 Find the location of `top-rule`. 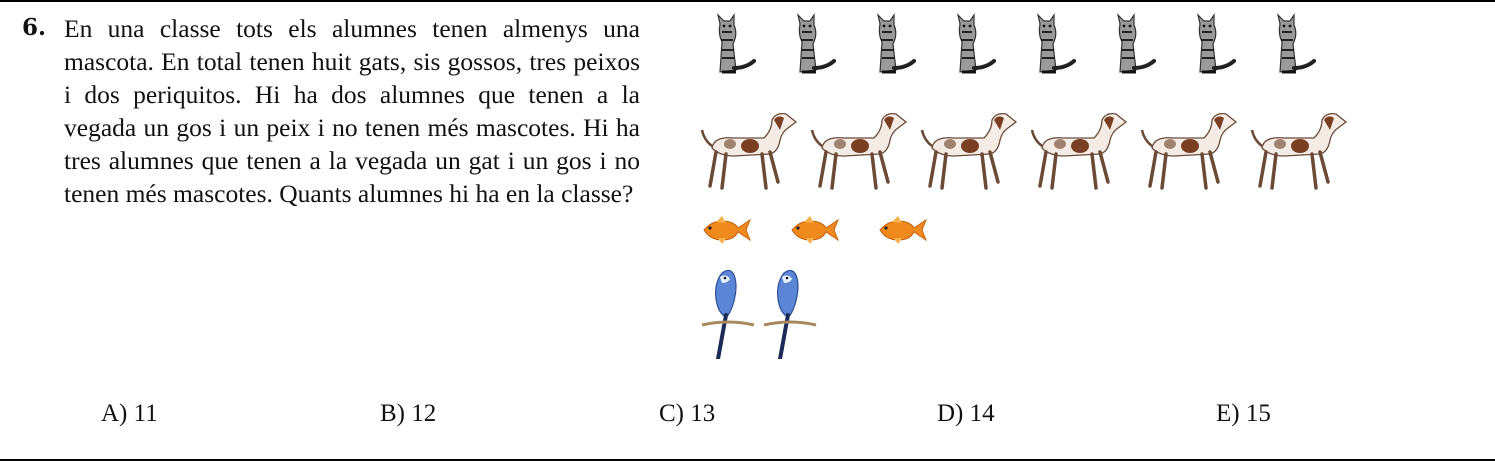

top-rule is located at coordinates (747, 1).